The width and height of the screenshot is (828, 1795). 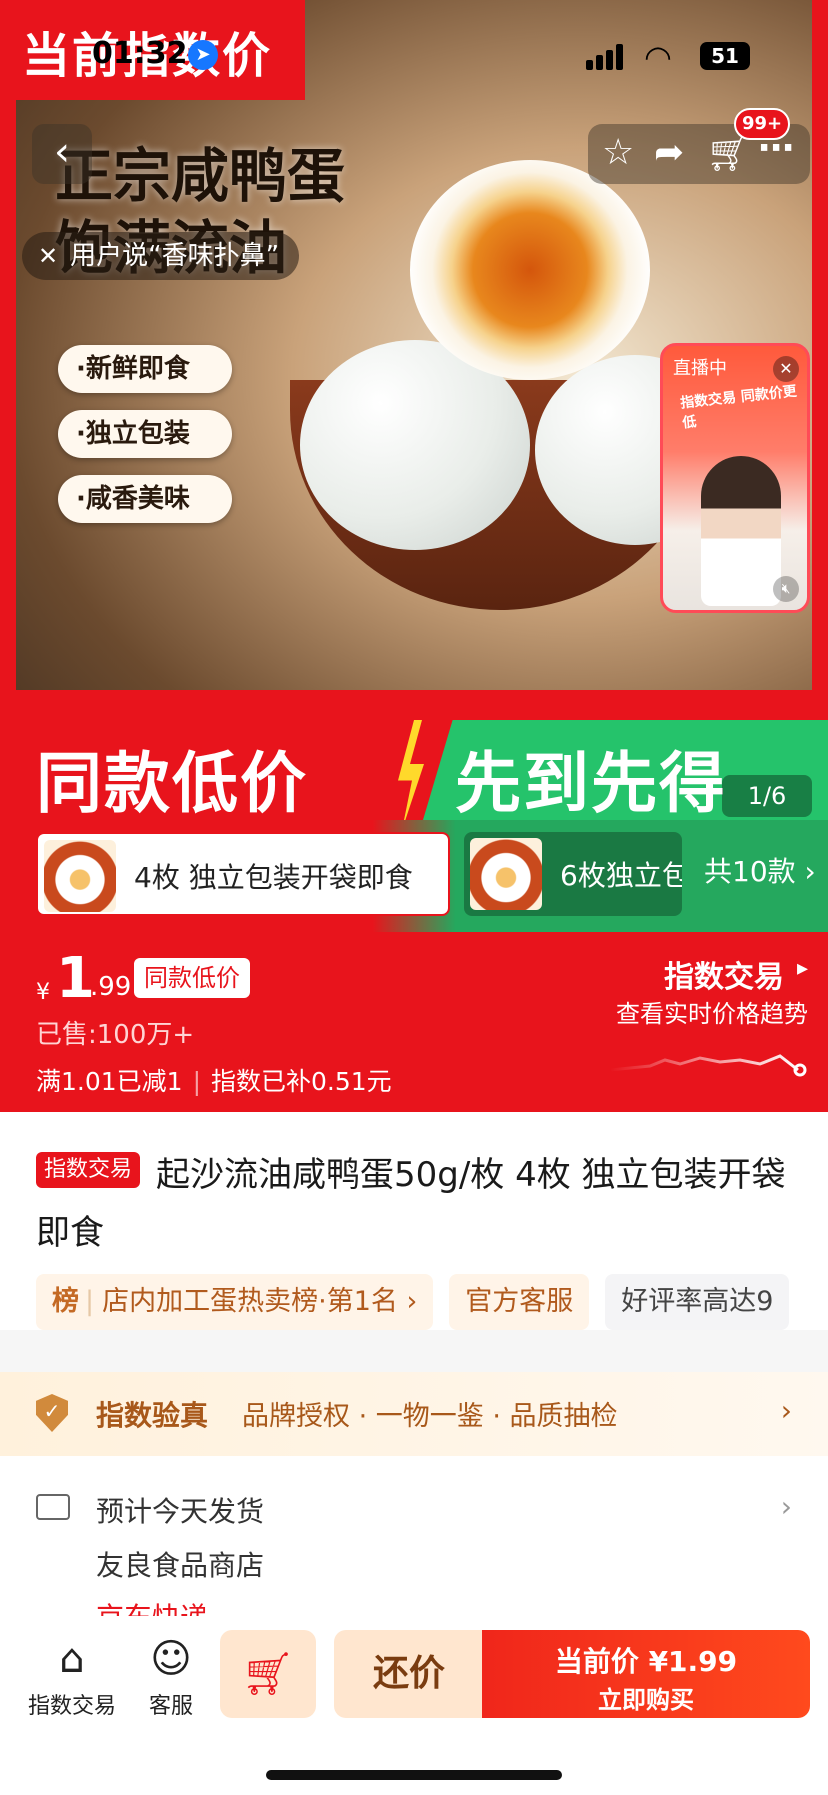 What do you see at coordinates (608, 57) in the screenshot?
I see `signal-icon` at bounding box center [608, 57].